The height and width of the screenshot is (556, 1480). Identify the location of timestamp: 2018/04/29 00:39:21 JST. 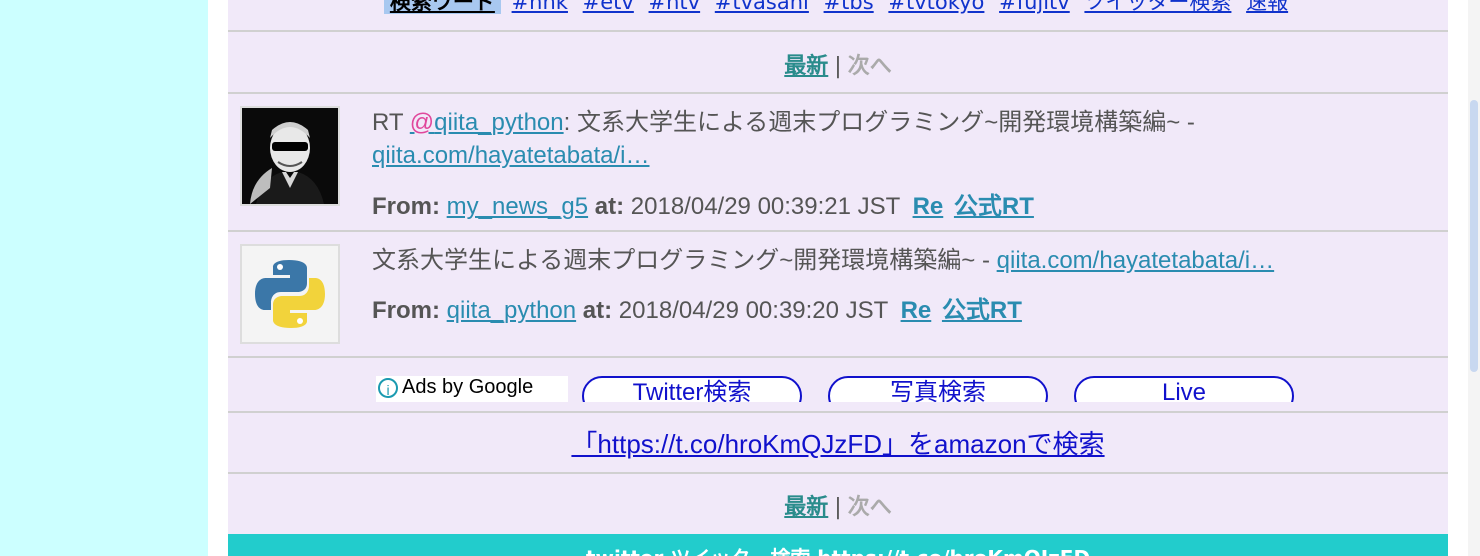
(765, 206).